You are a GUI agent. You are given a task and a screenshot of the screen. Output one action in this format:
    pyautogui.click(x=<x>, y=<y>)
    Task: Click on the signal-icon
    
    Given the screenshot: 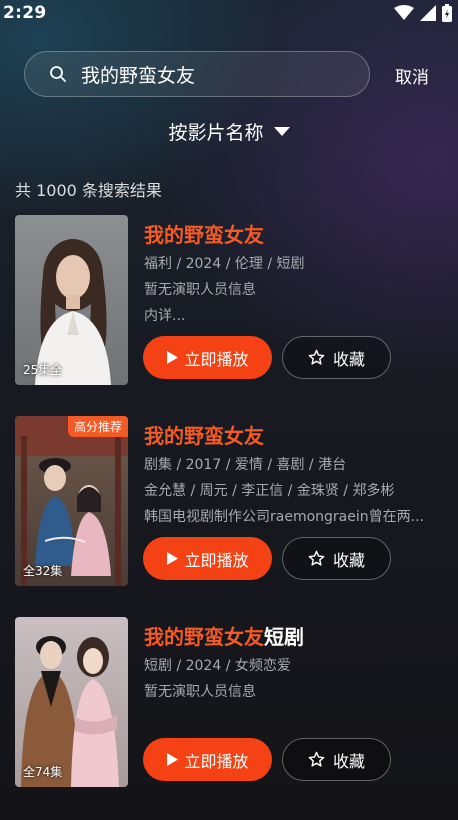 What is the action you would take?
    pyautogui.click(x=428, y=13)
    